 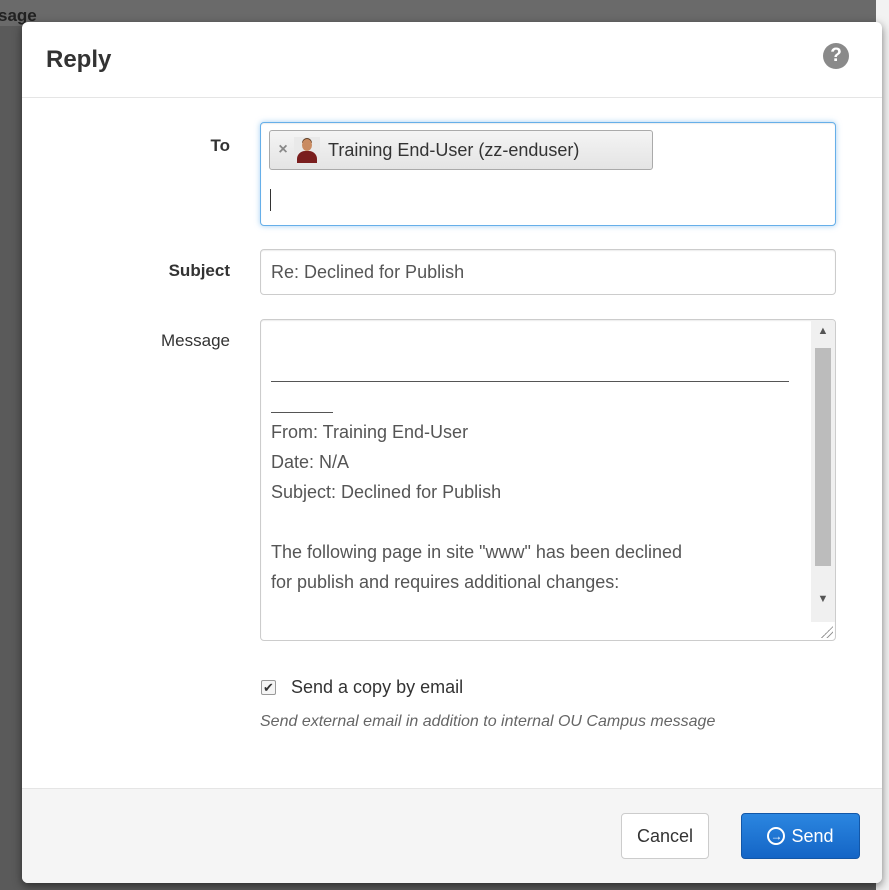 What do you see at coordinates (199, 270) in the screenshot?
I see `subject-label: Subject` at bounding box center [199, 270].